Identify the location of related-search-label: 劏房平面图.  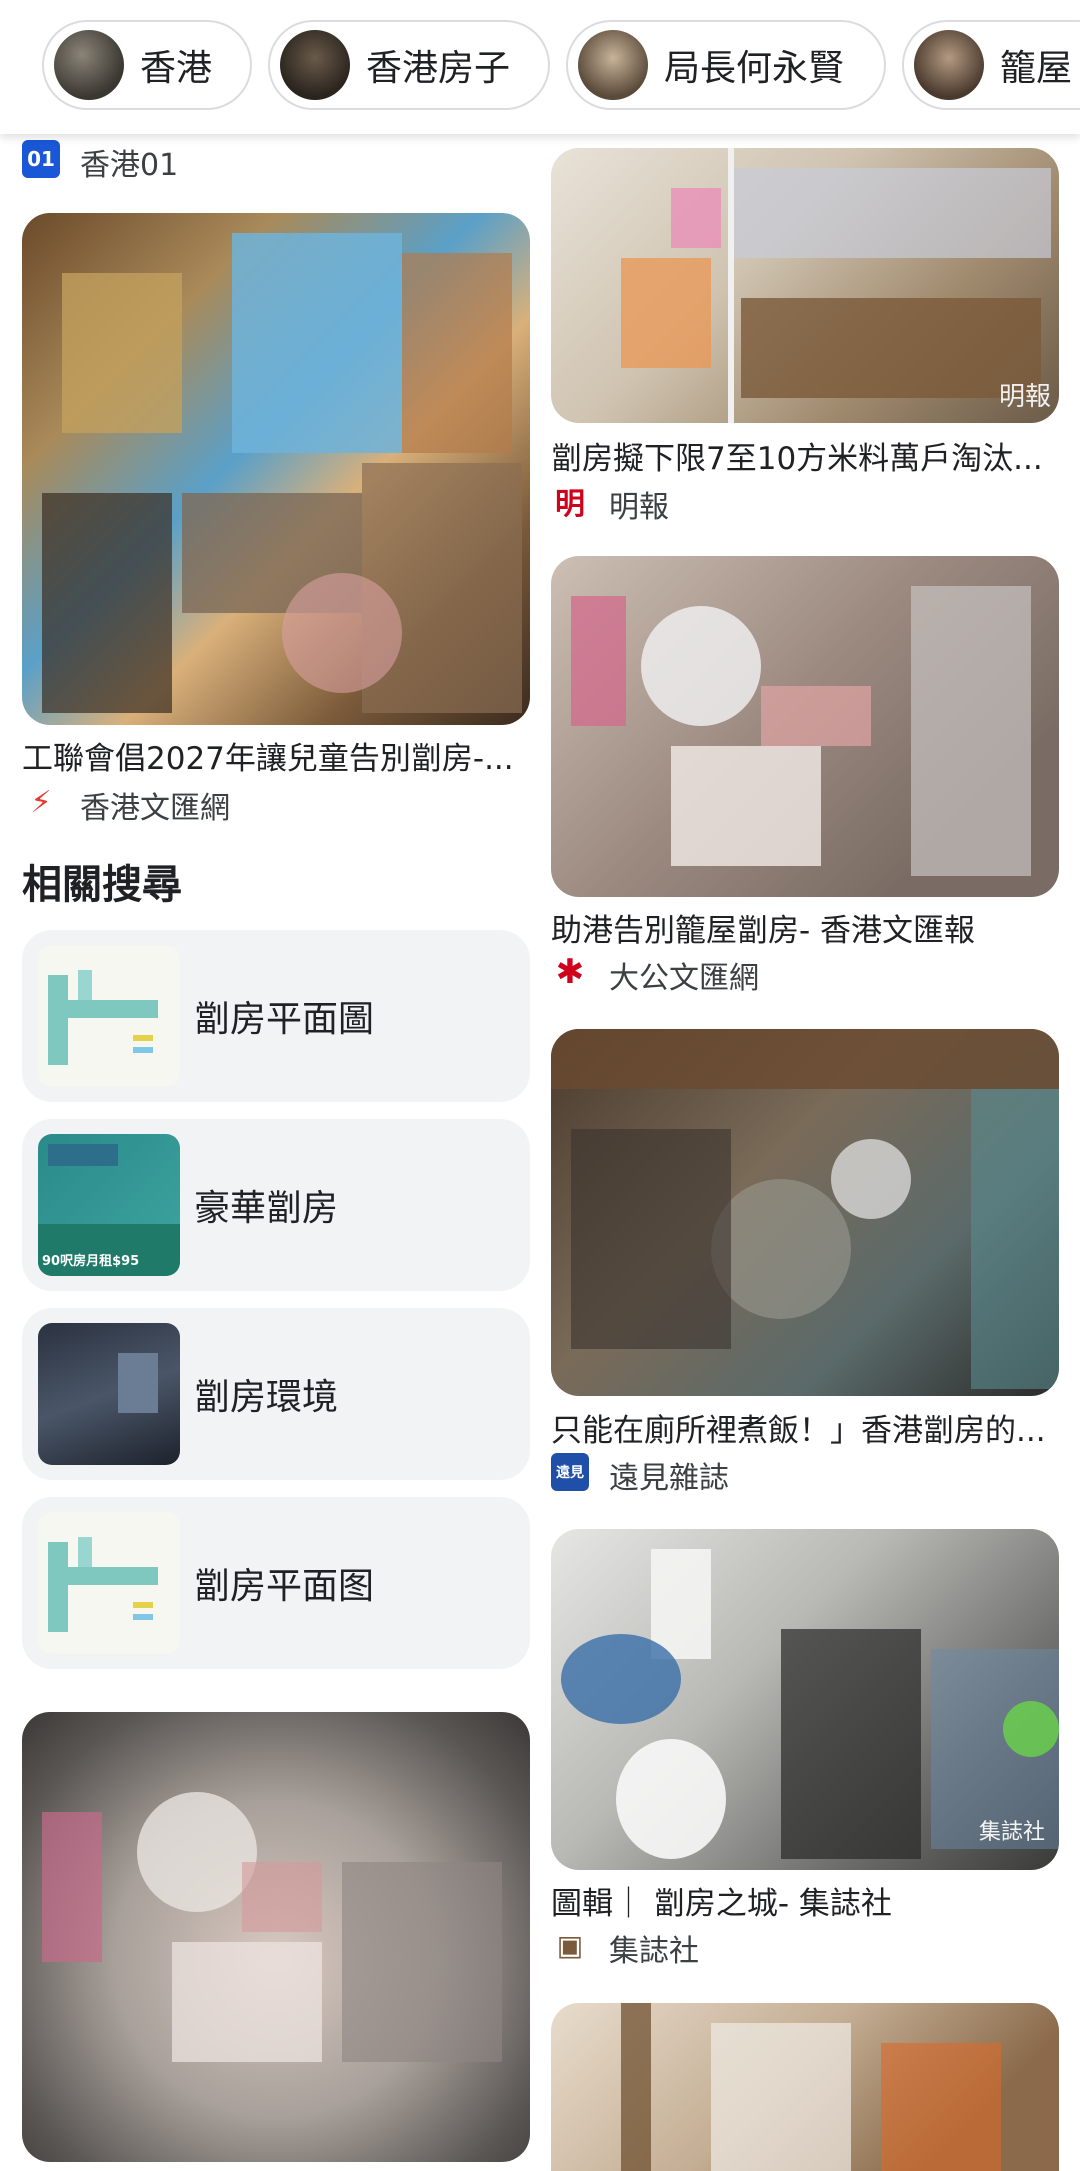
(284, 1586).